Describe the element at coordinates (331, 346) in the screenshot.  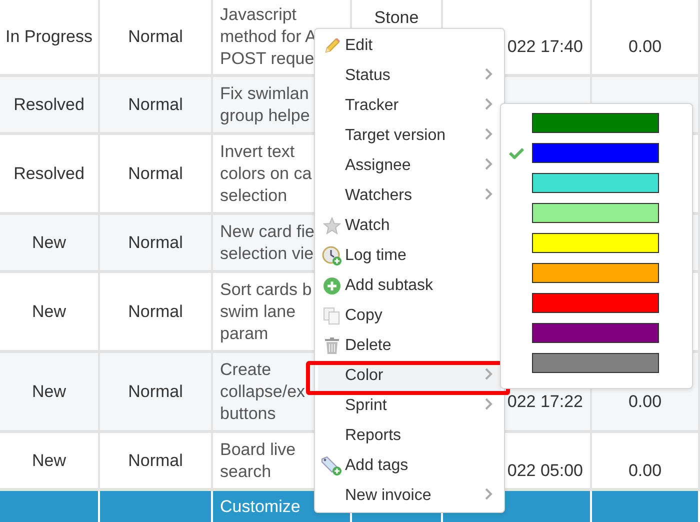
I see `trash-icon` at that location.